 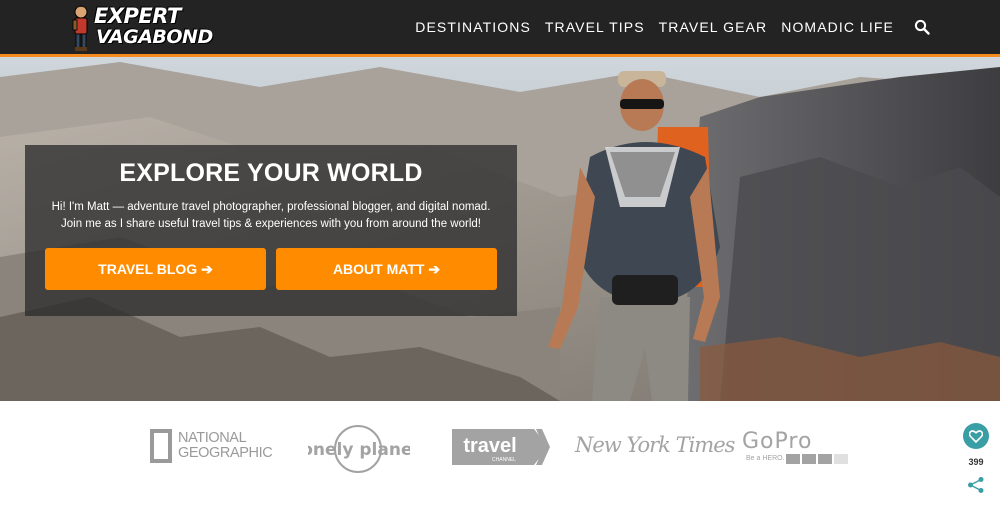 I want to click on share-count: 399, so click(x=976, y=462).